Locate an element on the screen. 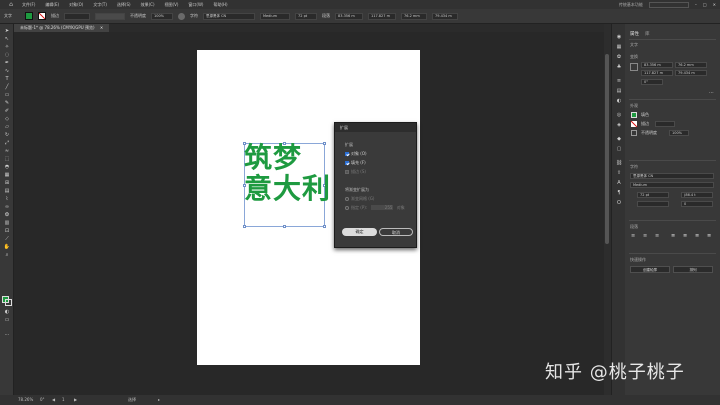 The height and width of the screenshot is (405, 720). minimize-icon: – is located at coordinates (696, 4).